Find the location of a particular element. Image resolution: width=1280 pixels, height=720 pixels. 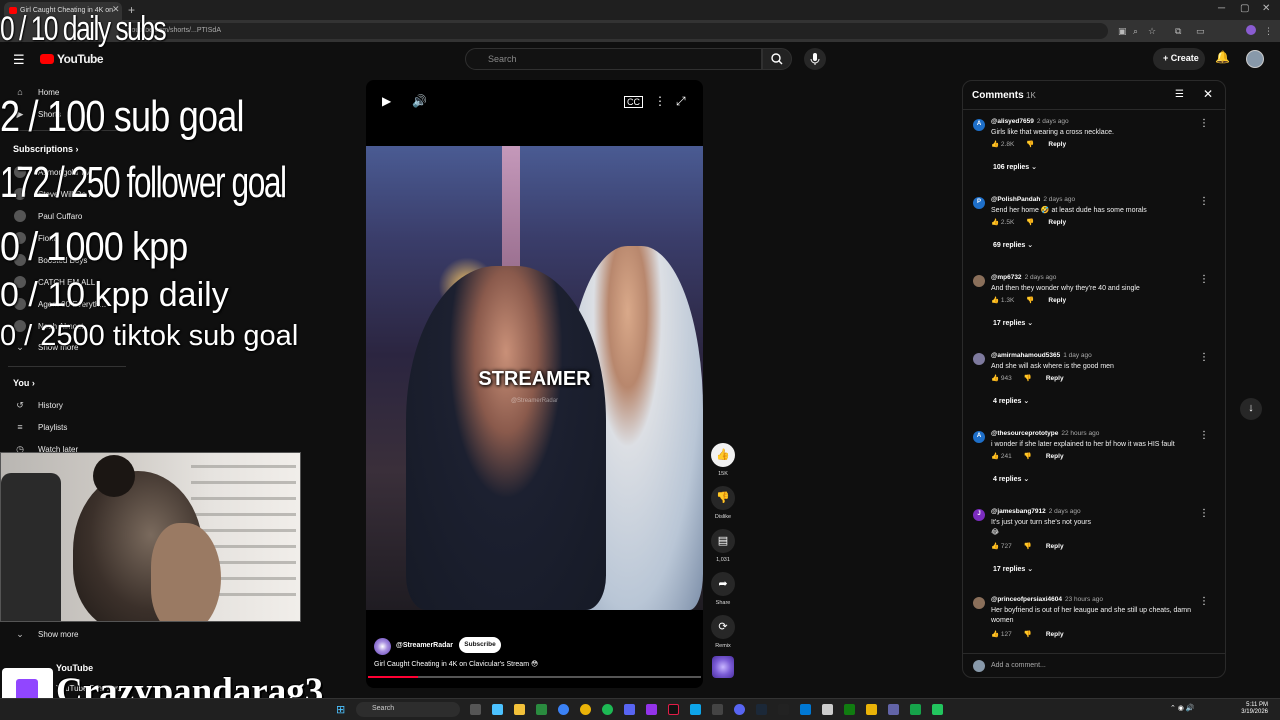

maximize-icon: ▢ is located at coordinates (1244, 8).